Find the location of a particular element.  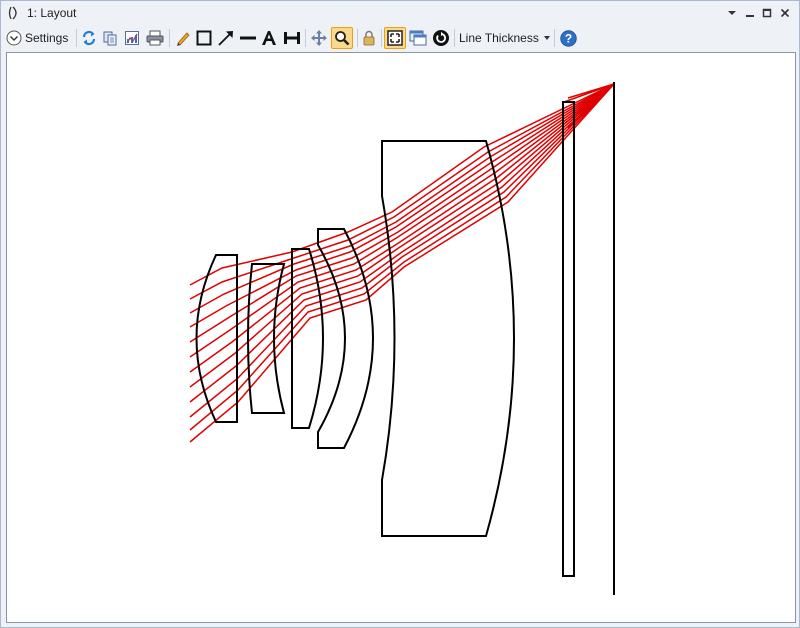

window-menu-button is located at coordinates (731, 12).